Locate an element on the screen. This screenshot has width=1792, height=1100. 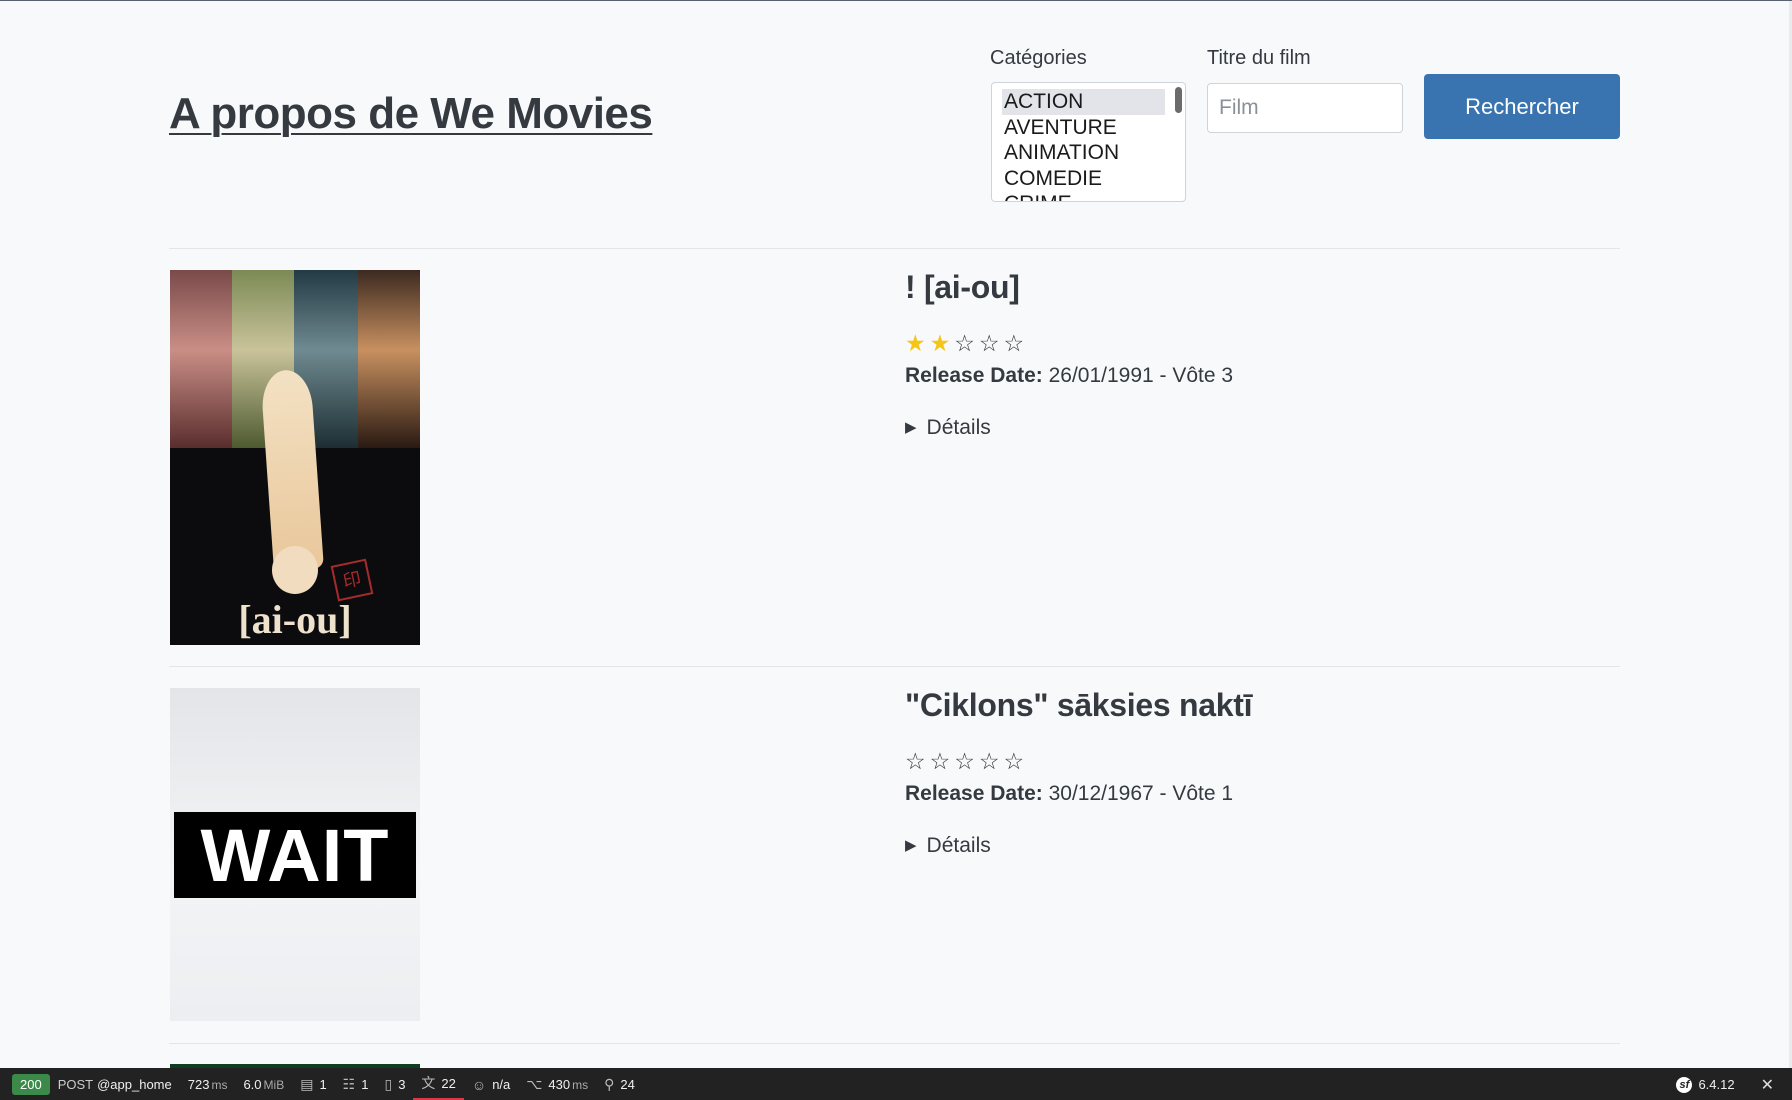
user-icon: ☺ is located at coordinates (479, 1084).